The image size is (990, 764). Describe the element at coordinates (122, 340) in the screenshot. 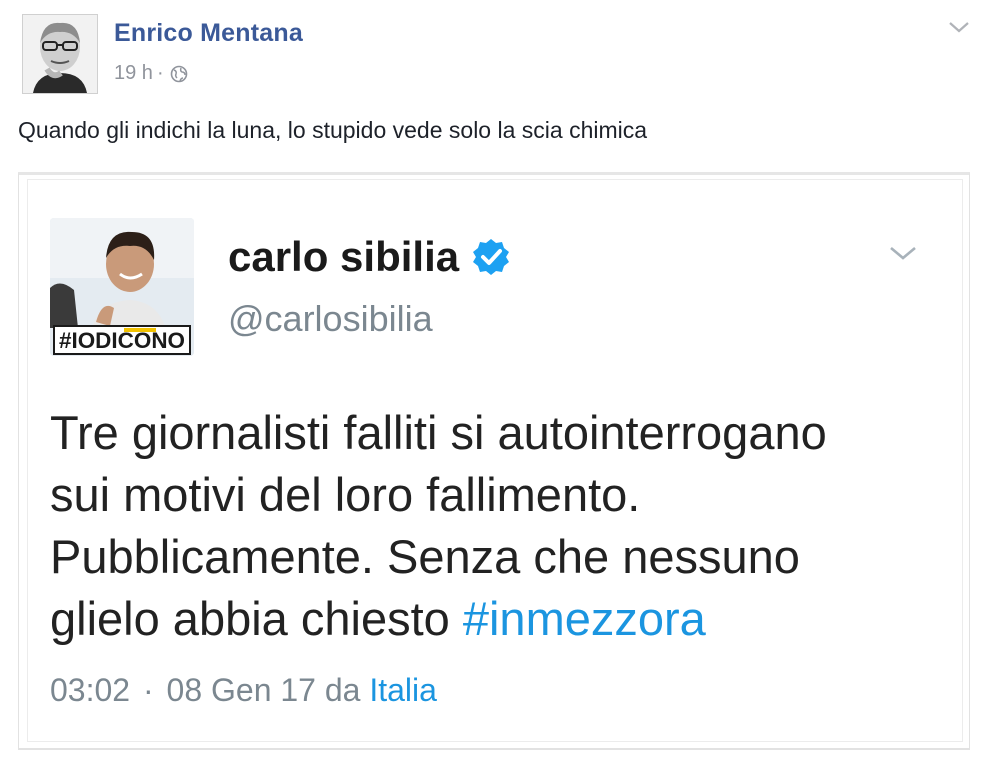

I see `avatar-badge-text: #IODICONO` at that location.